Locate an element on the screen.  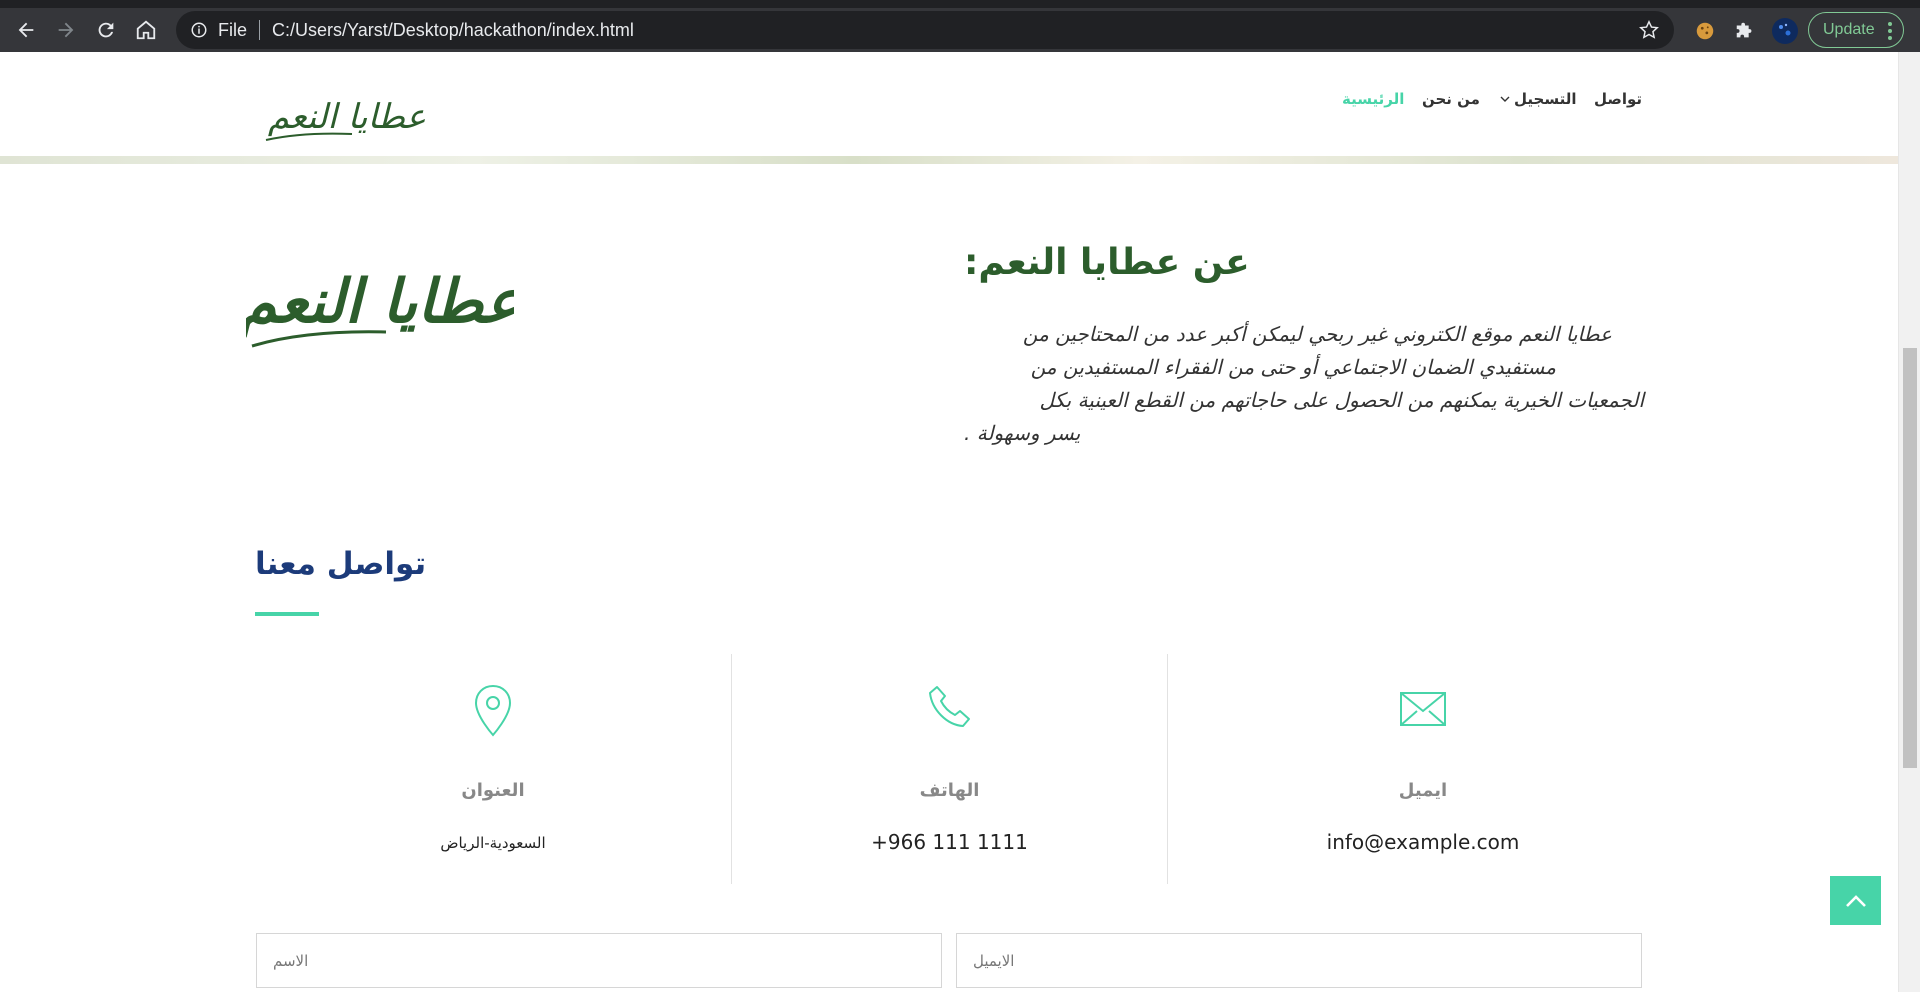
about-line: يسر وسهولة . is located at coordinates (1022, 433).